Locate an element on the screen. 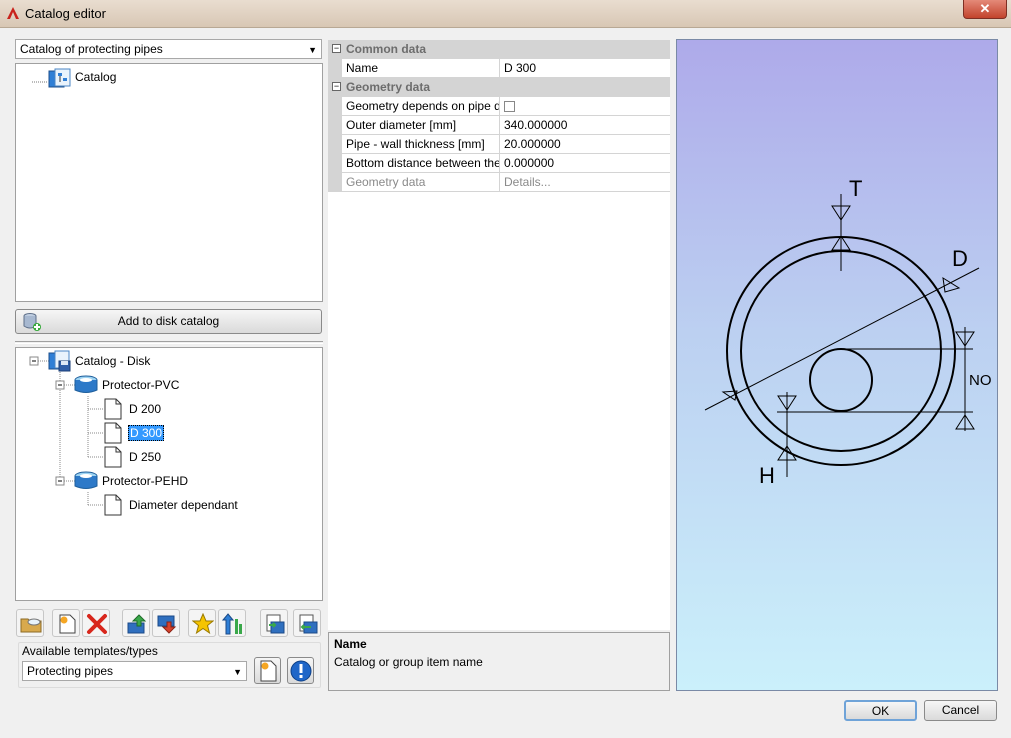 This screenshot has width=1011, height=738. tree-node-diameter-dependant: Diameter dependant is located at coordinates (183, 505).